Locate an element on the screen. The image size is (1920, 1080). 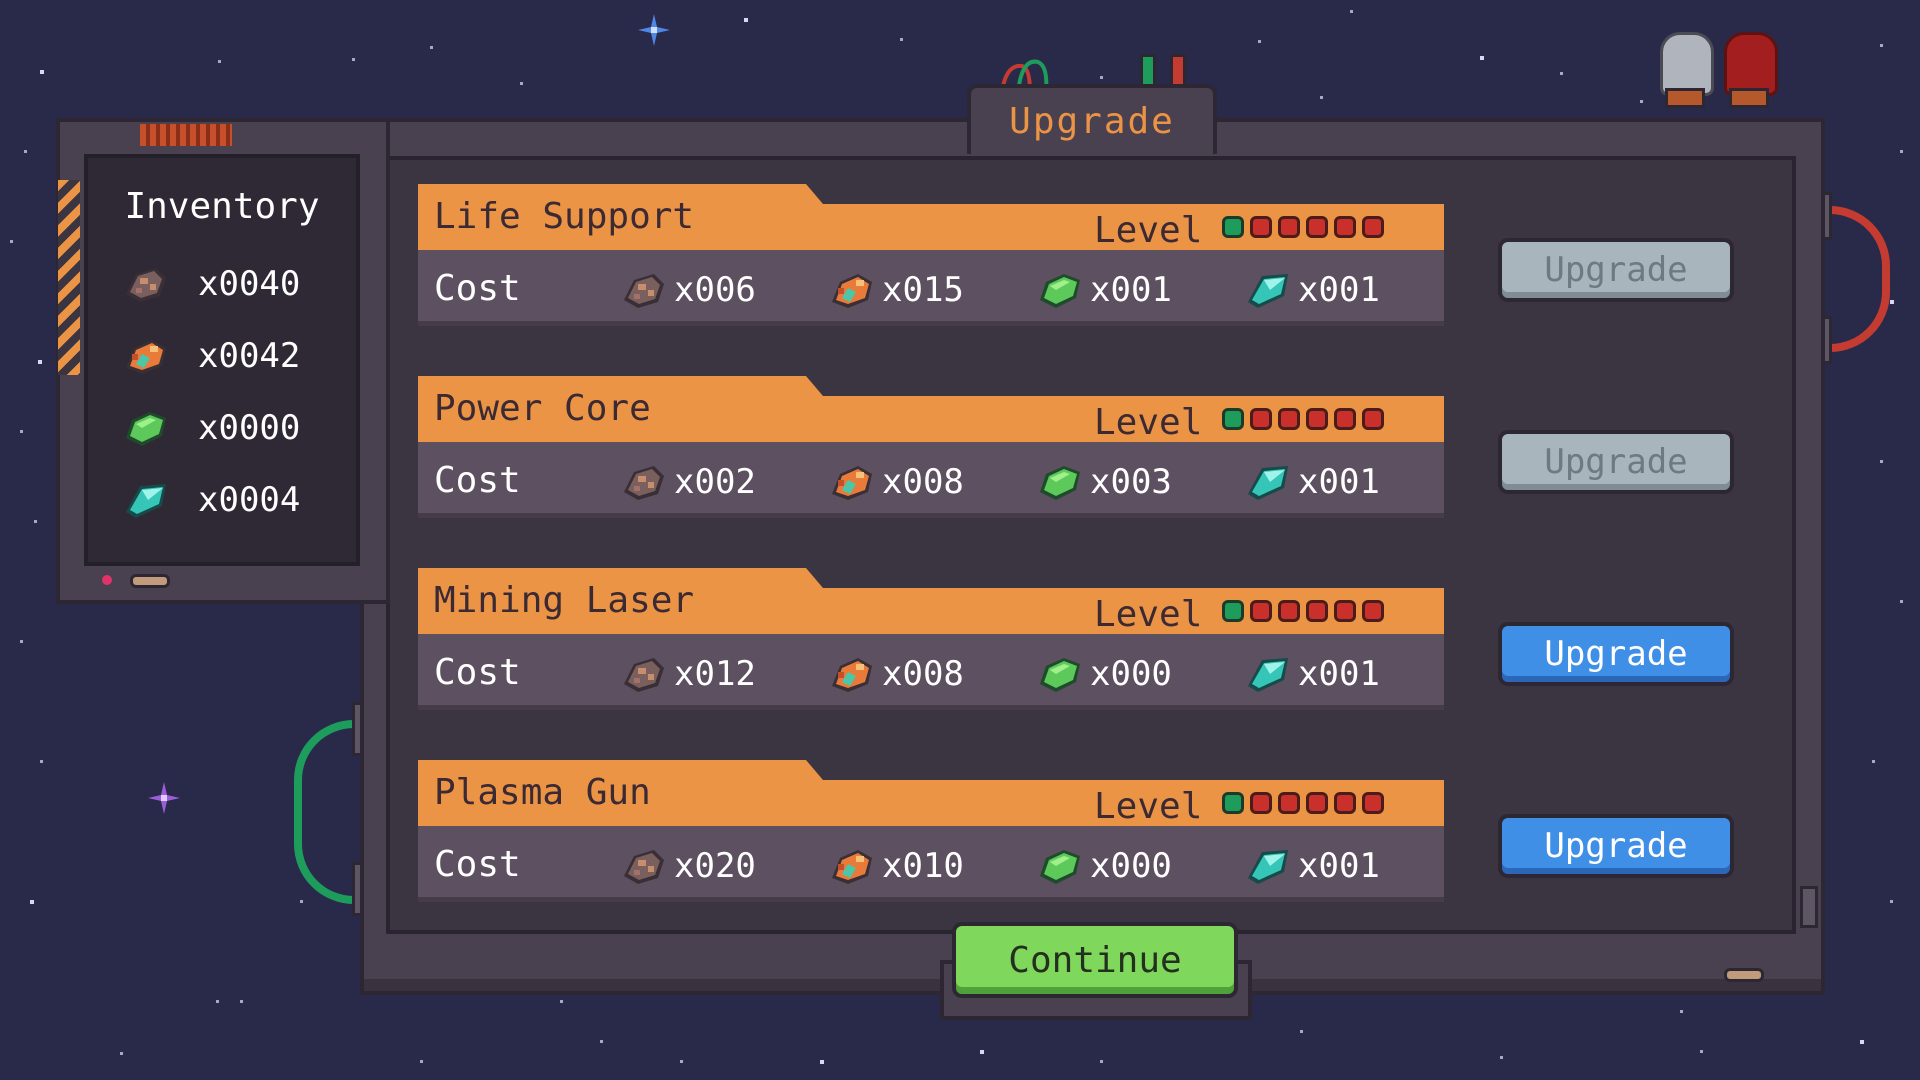
inventory-item-green-gem: x0000 is located at coordinates (211, 428).